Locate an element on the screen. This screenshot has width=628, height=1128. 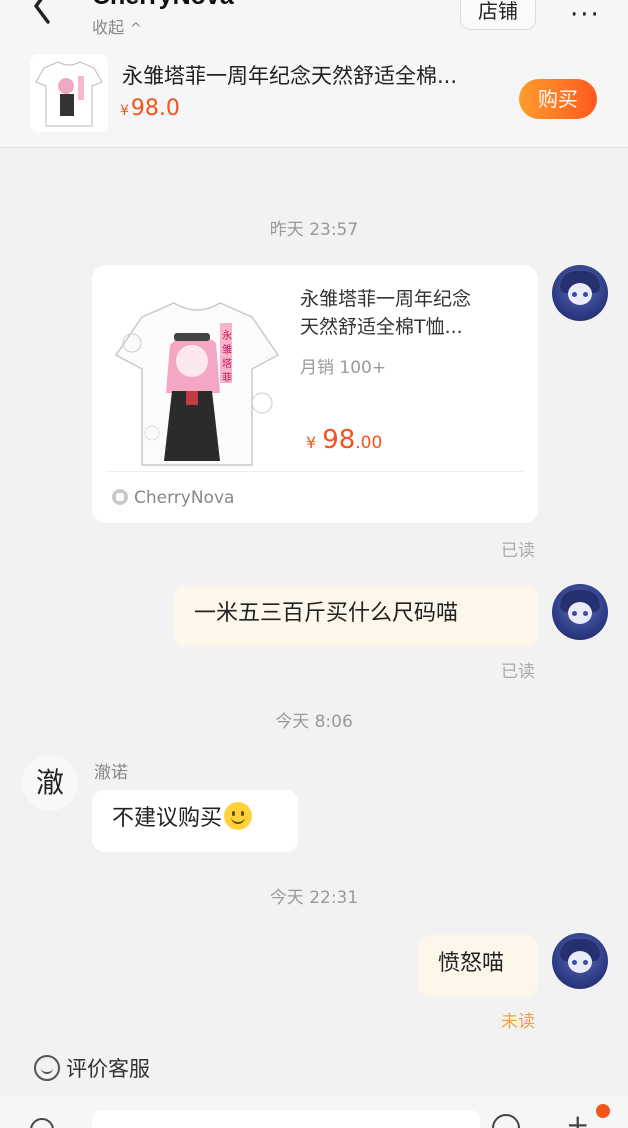
pinned-product-bar: 永雏塔菲一周年纪念天然舒适全棉... ¥98.0 购买 is located at coordinates (314, 96).